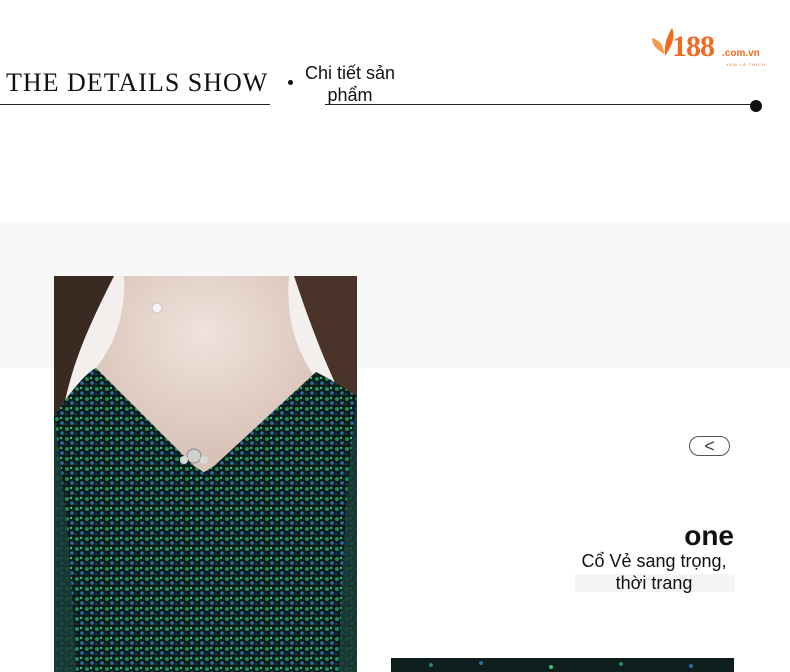 This screenshot has width=790, height=672. Describe the element at coordinates (290, 82) in the screenshot. I see `bullet-dot` at that location.